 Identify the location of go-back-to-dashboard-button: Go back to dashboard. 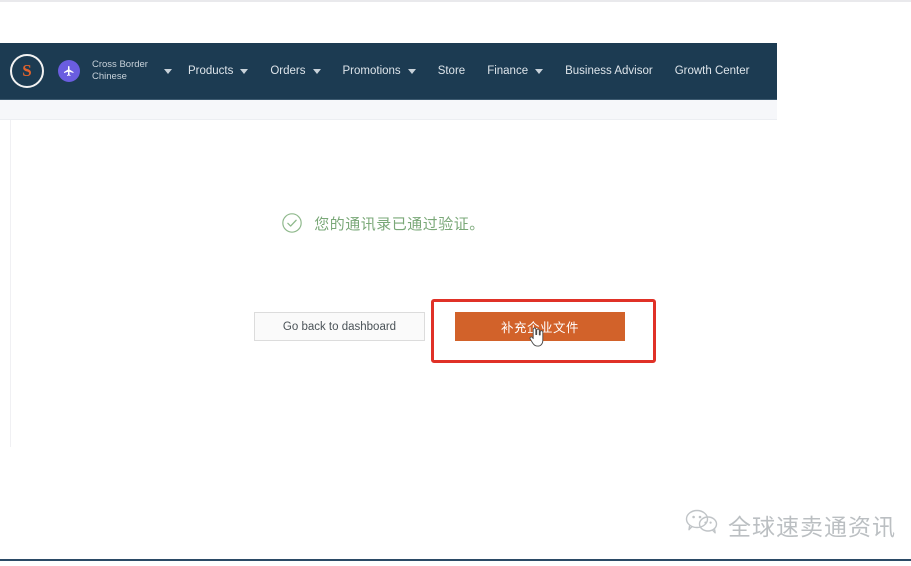
(339, 326).